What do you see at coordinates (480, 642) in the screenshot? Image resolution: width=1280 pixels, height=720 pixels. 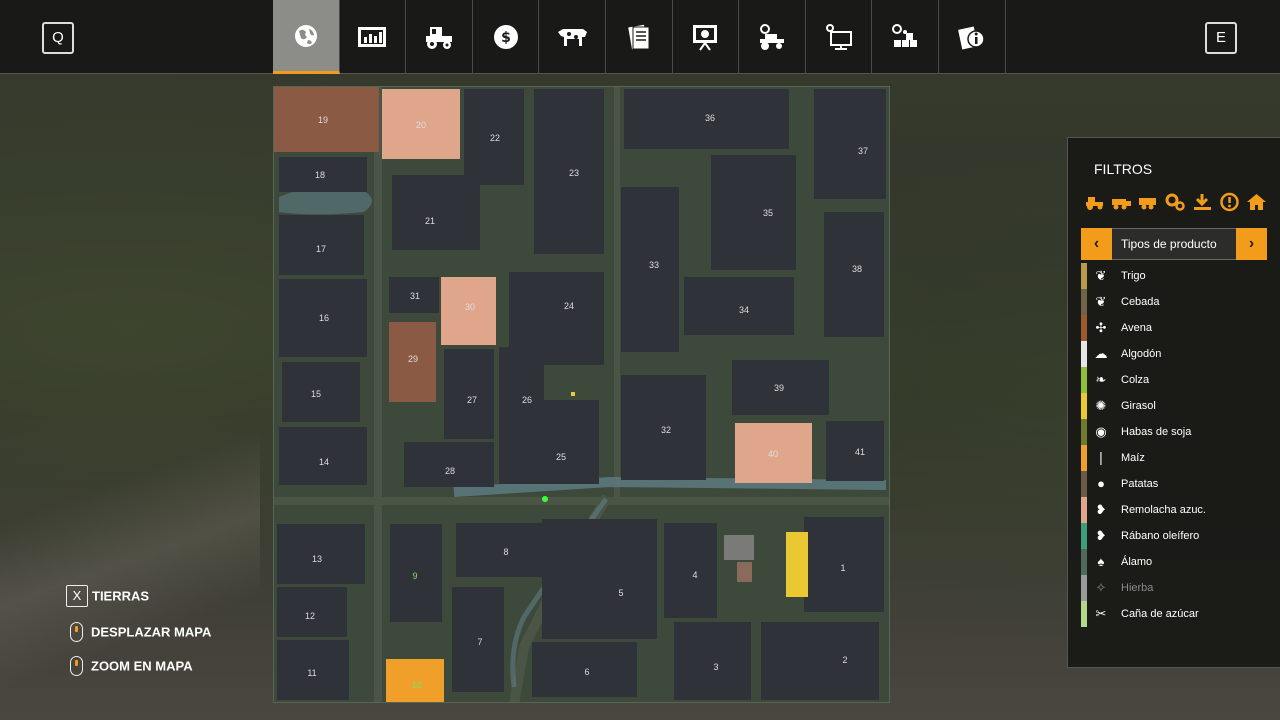 I see `field-label: 7` at bounding box center [480, 642].